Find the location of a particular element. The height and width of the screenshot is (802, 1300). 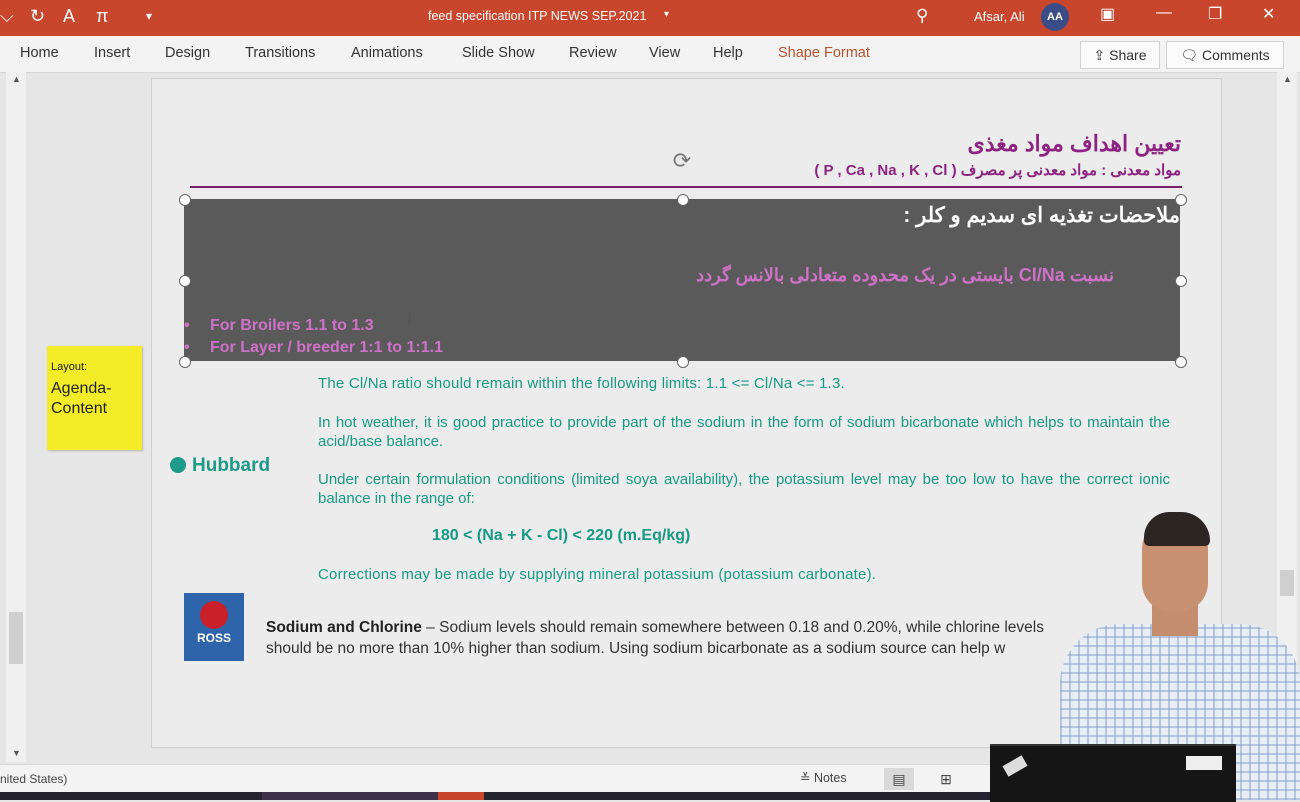

notes-button: ≚ Notes is located at coordinates (823, 777).